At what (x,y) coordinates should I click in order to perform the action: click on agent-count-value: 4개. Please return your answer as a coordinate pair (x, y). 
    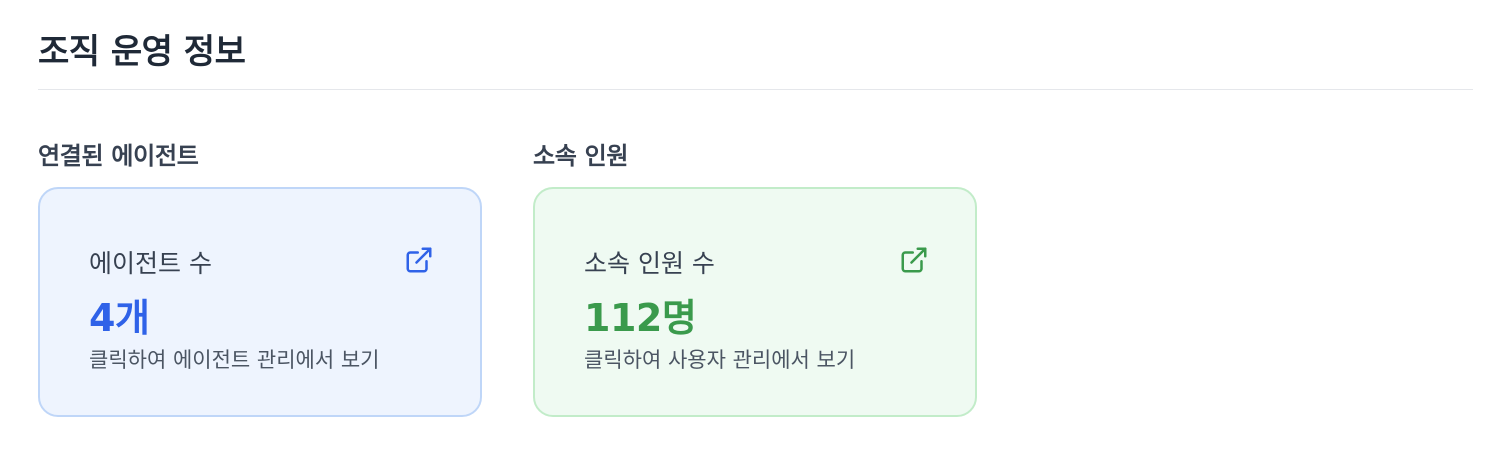
    Looking at the image, I should click on (119, 318).